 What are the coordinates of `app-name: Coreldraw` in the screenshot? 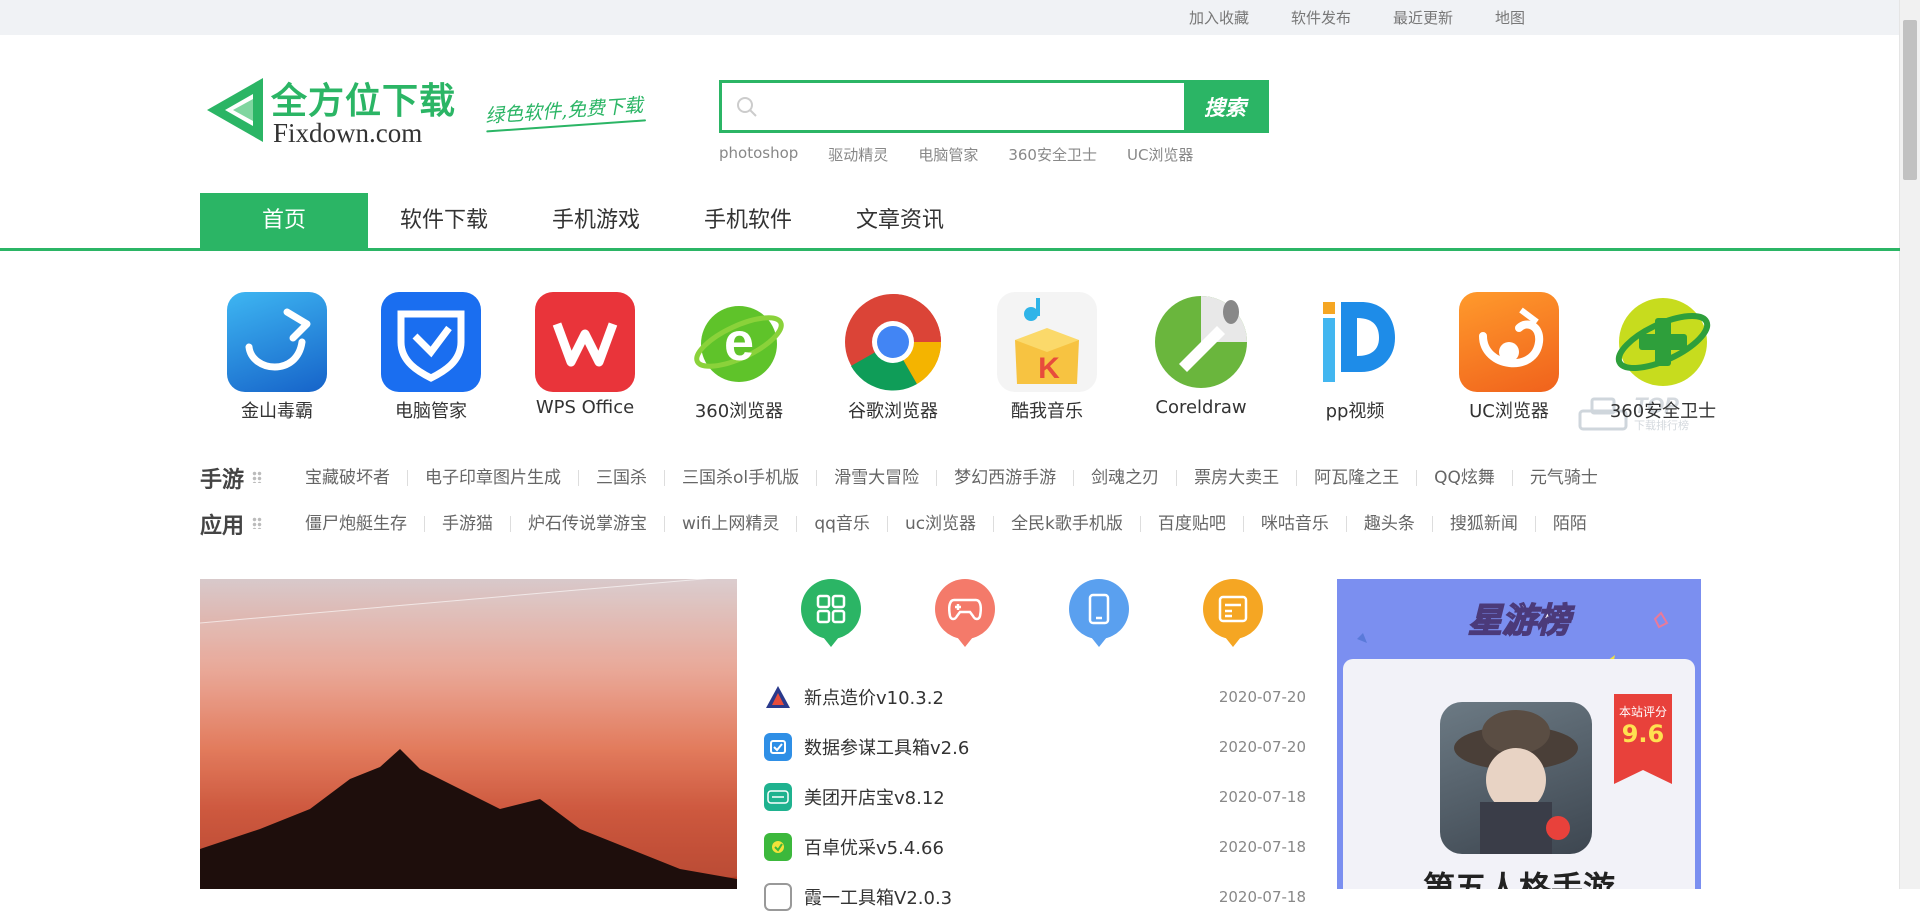 It's located at (1201, 407).